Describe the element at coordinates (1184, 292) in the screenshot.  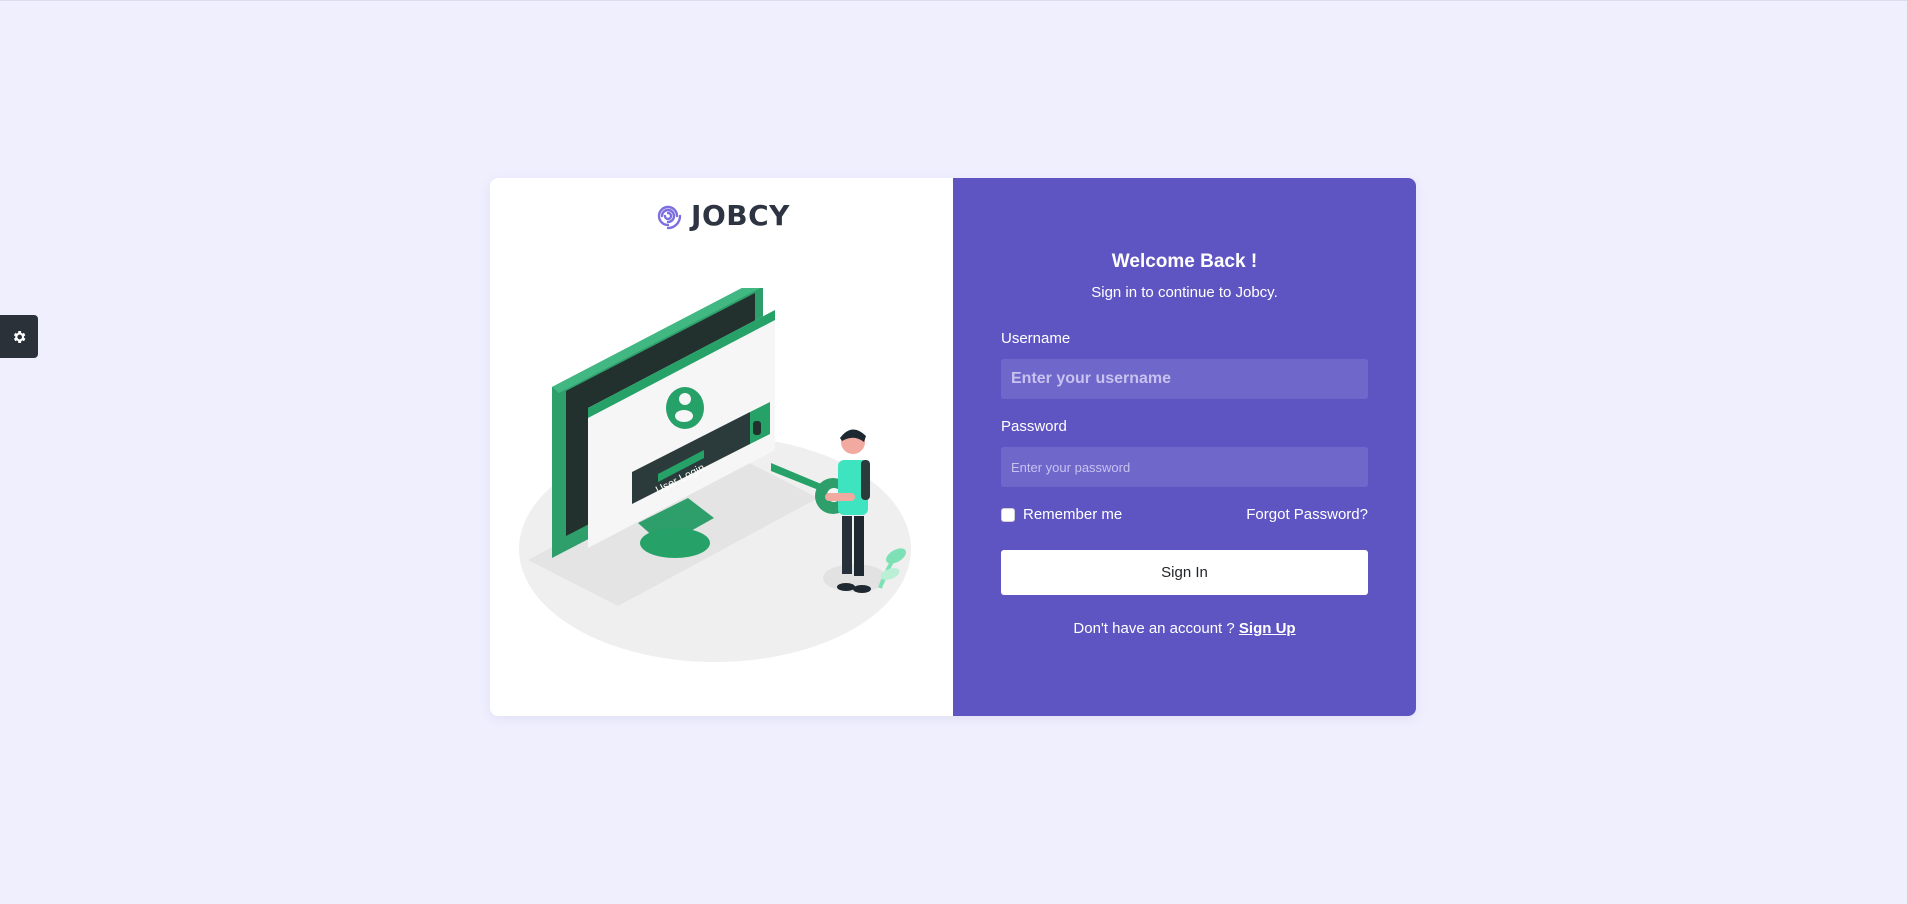
I see `welcome-subtitle: Sign in to continue to Jobcy.` at that location.